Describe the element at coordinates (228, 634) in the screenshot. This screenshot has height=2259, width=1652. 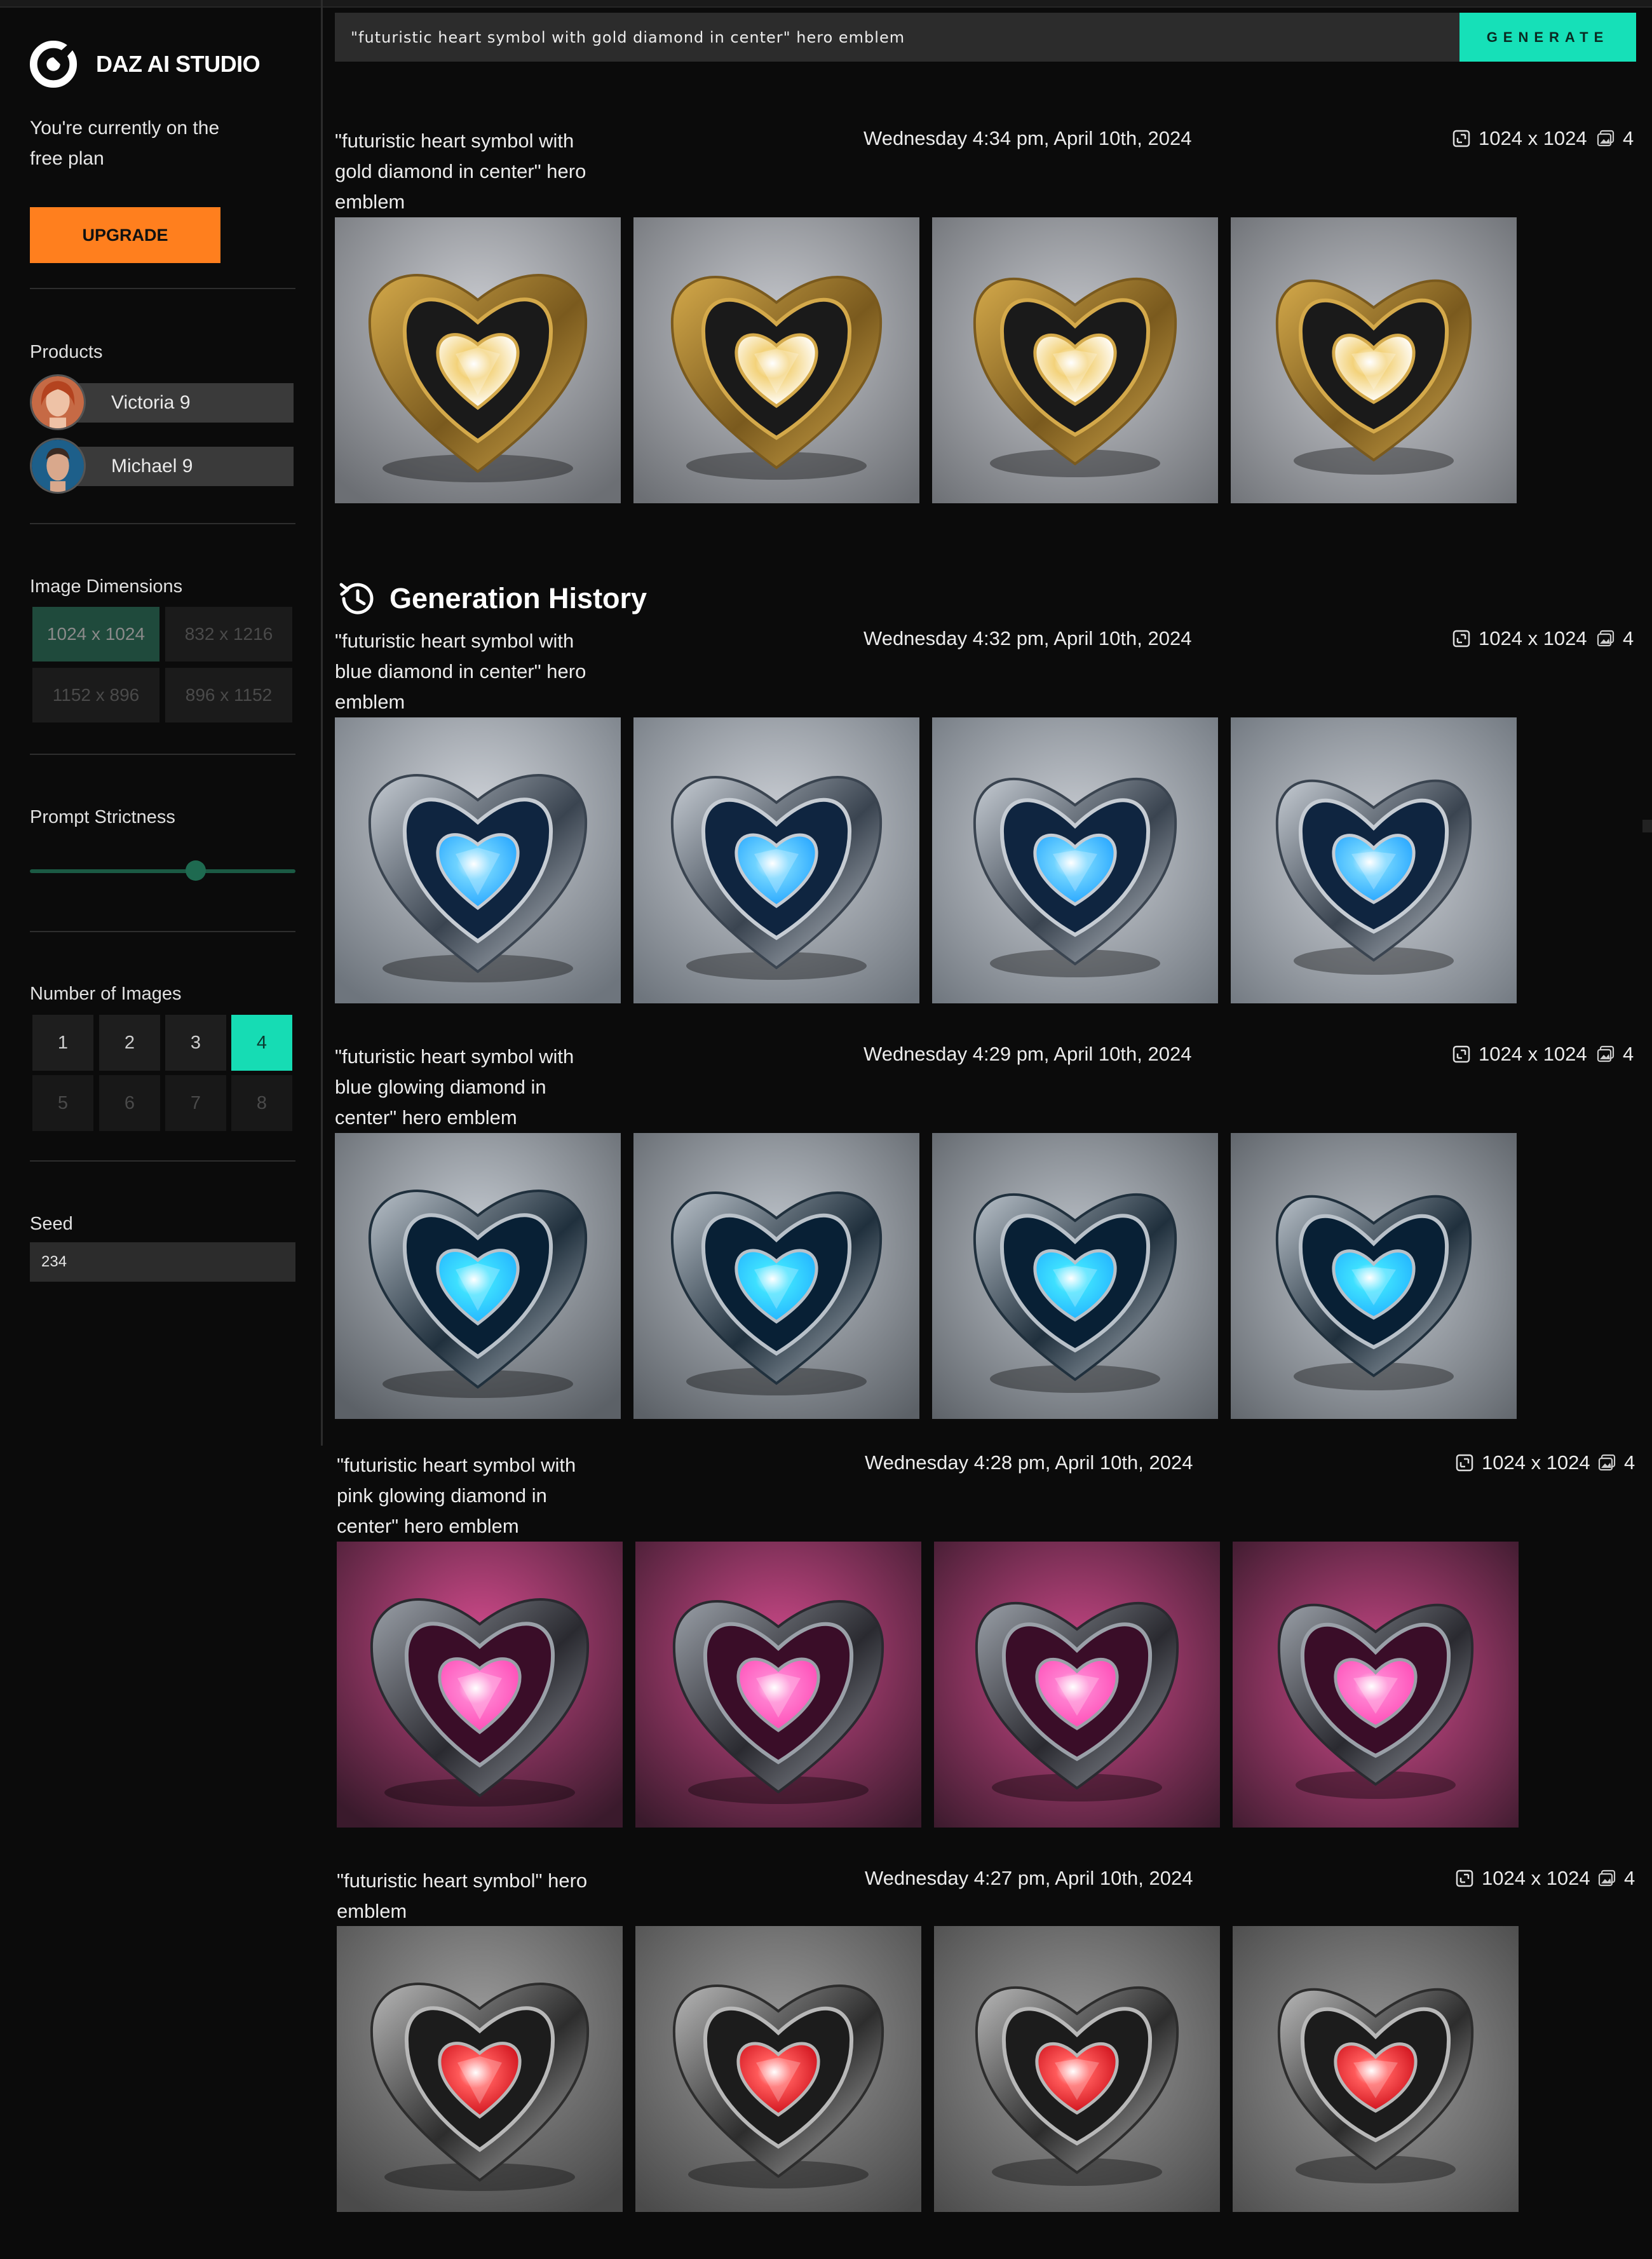
I see `dimension-option-832x1216: 832 x 1216` at that location.